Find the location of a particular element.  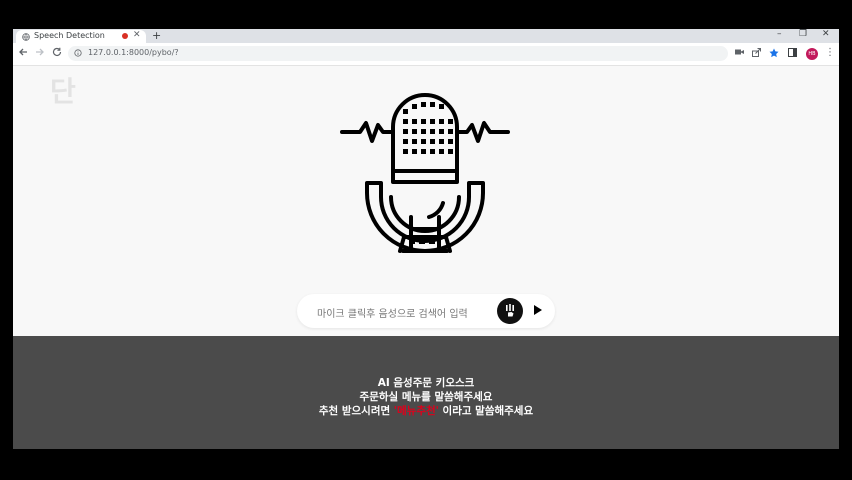

voice-search-bar: 마이크 클릭후 음성으로 검색어 입력 is located at coordinates (426, 311).